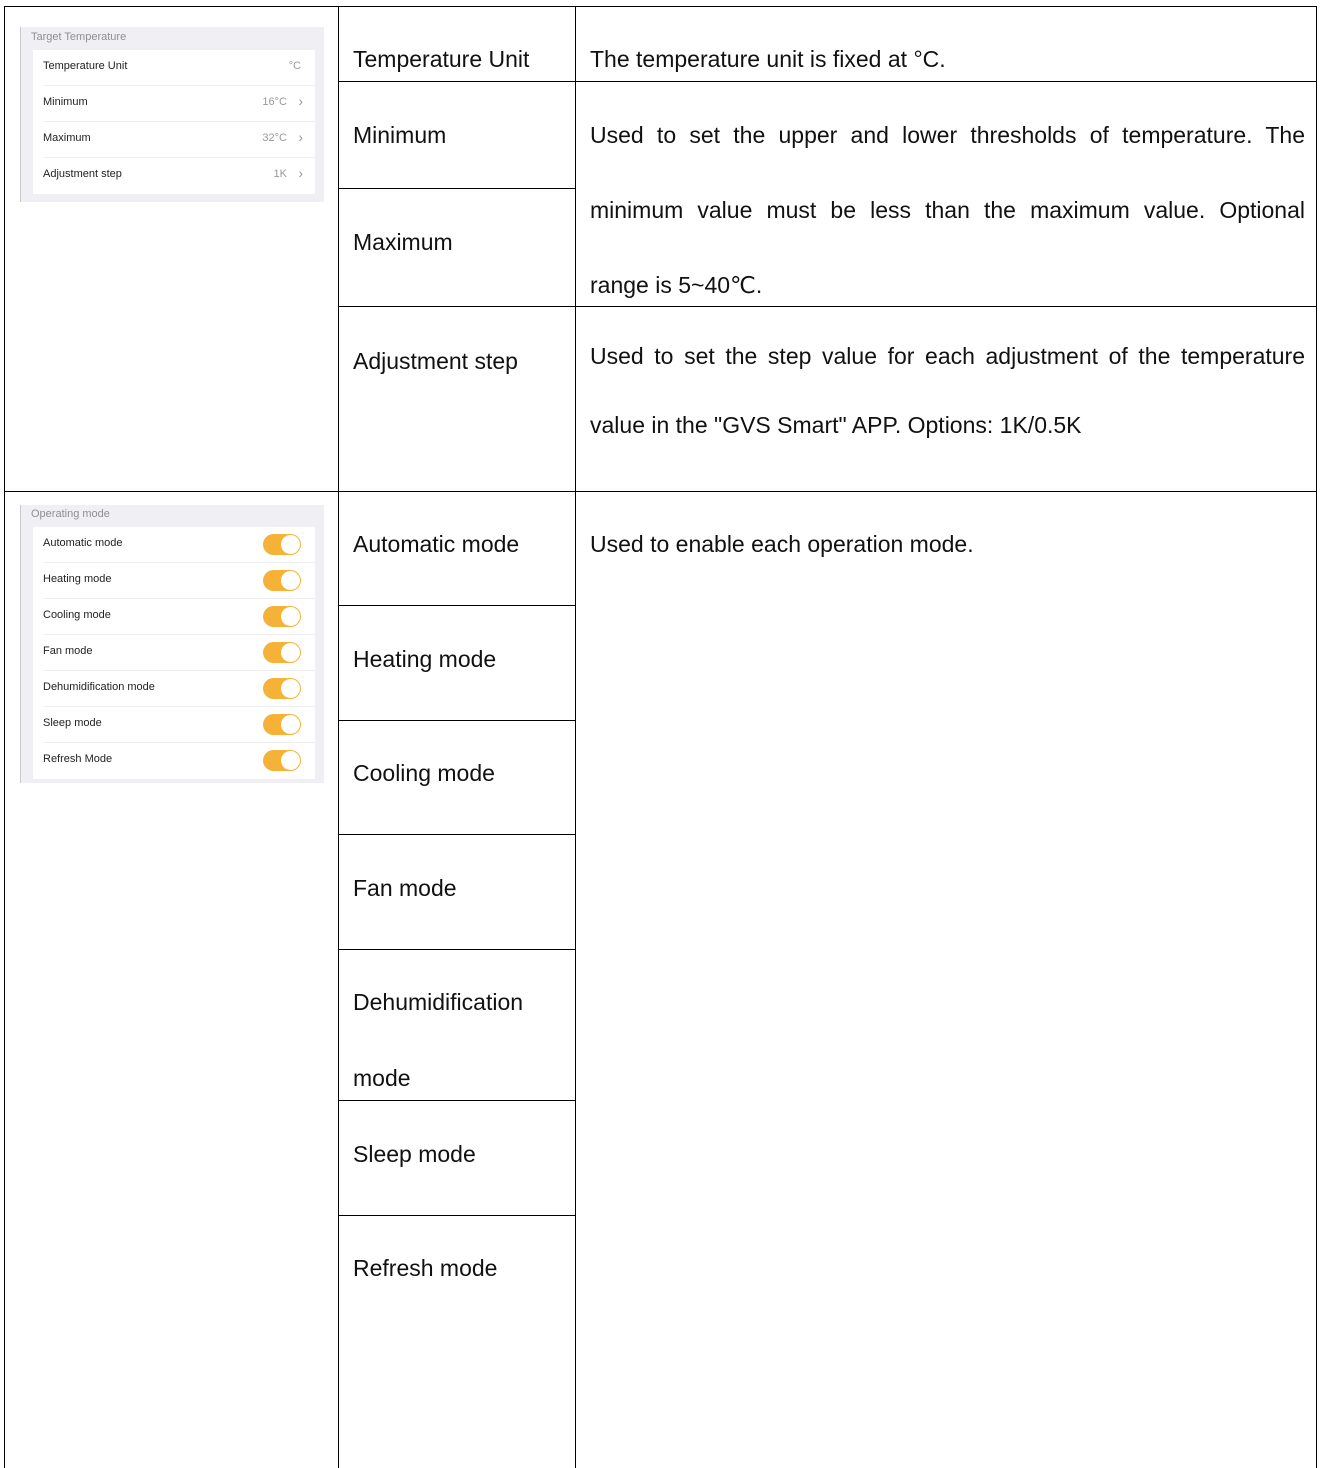 The height and width of the screenshot is (1468, 1320). What do you see at coordinates (174, 545) in the screenshot?
I see `mode-row-automatic: Automatic mode` at bounding box center [174, 545].